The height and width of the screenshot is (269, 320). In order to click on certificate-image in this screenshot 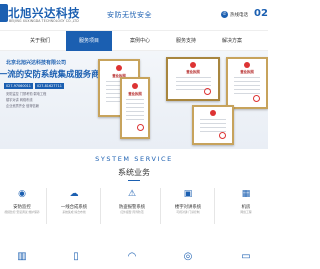, I will do `click(213, 125)`.